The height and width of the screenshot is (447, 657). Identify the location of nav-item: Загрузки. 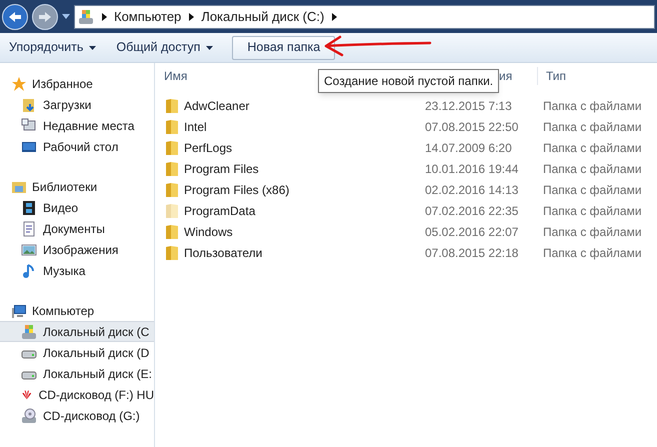
(77, 104).